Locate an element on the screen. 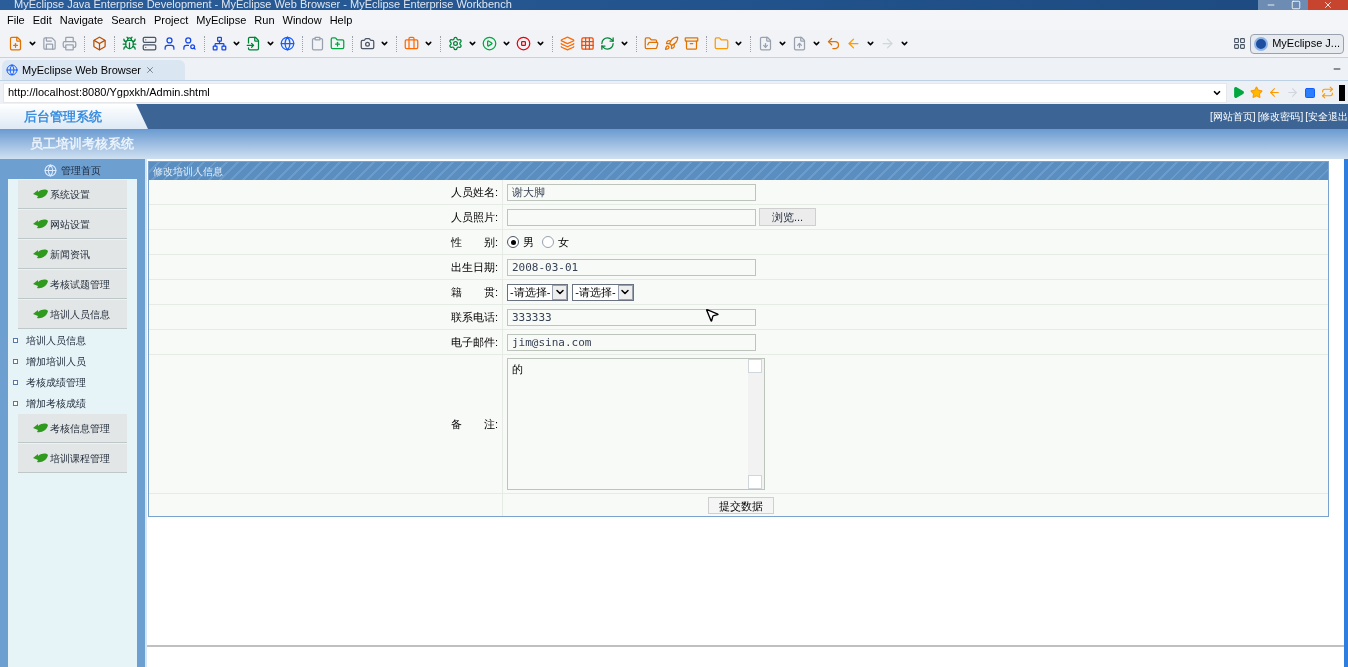 This screenshot has height=667, width=1348. field-label: 联系电话: is located at coordinates (474, 317).